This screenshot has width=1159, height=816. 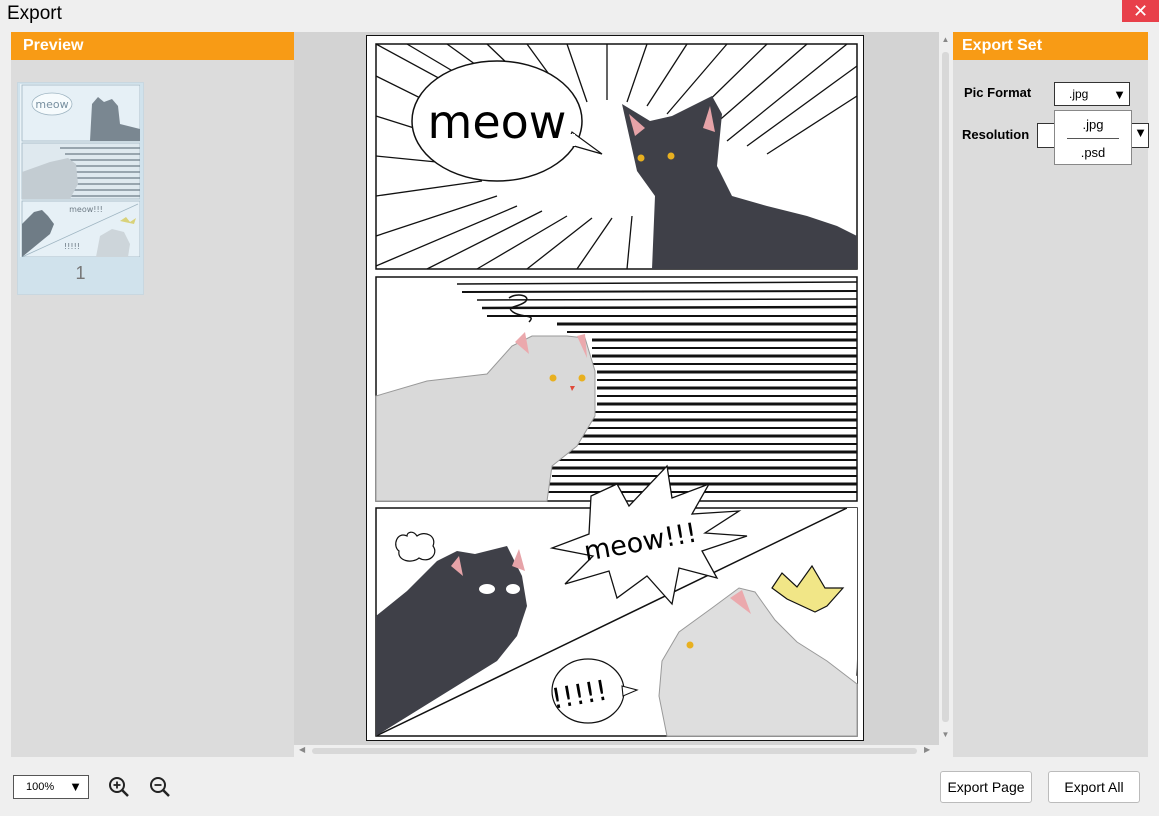 What do you see at coordinates (1093, 152) in the screenshot?
I see `format-option-psd: .psd` at bounding box center [1093, 152].